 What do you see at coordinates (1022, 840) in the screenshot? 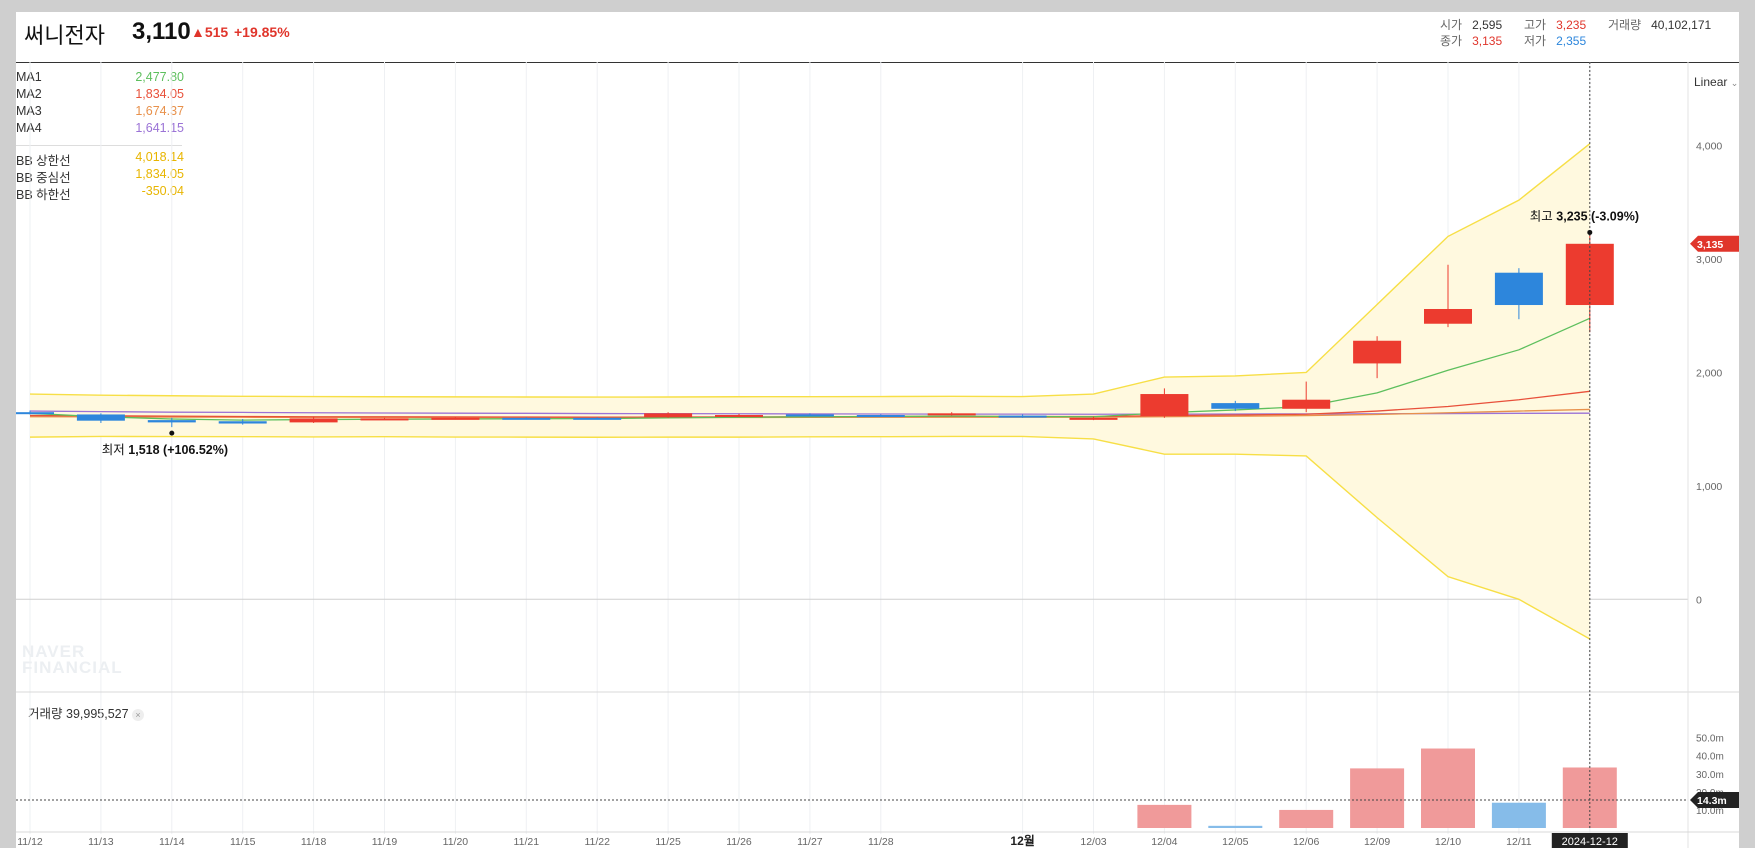
I see `x-tick-label: 12월` at bounding box center [1022, 840].